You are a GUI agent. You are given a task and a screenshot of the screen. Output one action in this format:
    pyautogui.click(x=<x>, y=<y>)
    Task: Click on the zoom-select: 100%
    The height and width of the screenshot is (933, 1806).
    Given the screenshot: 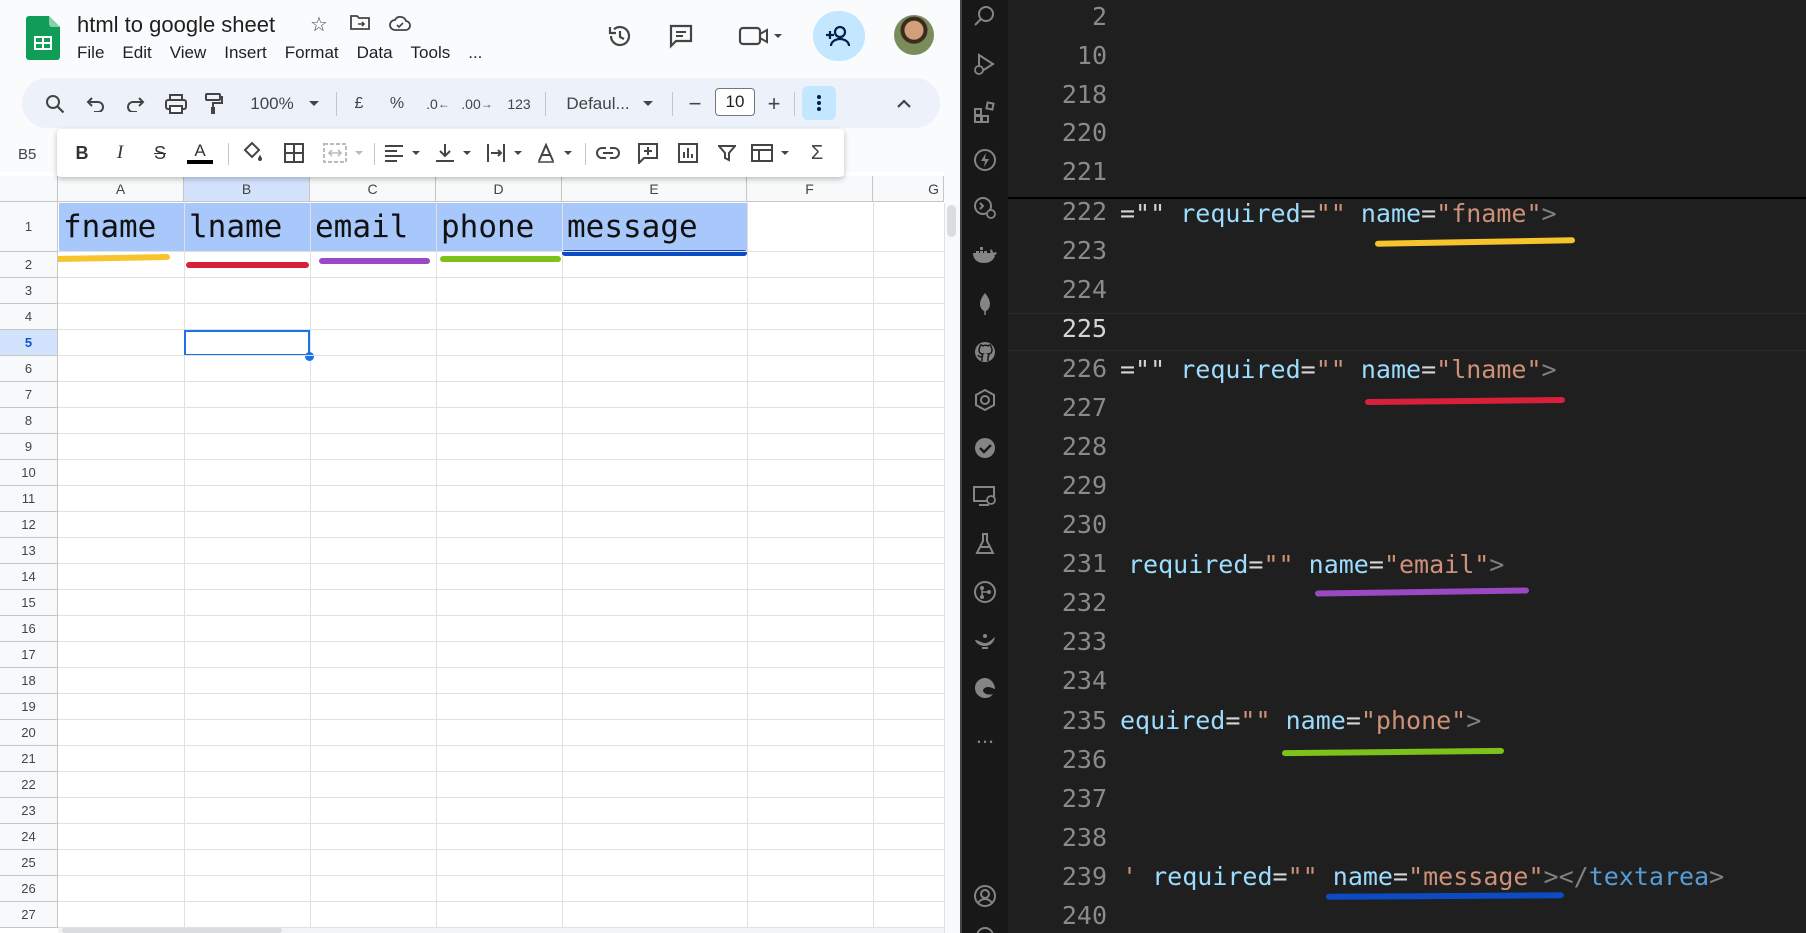 What is the action you would take?
    pyautogui.click(x=285, y=104)
    